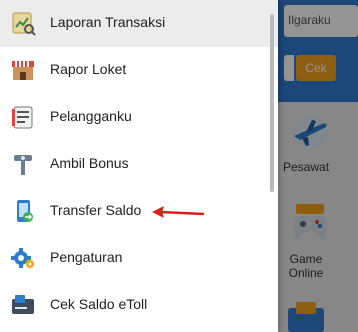 Image resolution: width=358 pixels, height=332 pixels. What do you see at coordinates (88, 69) in the screenshot?
I see `menu-label-rapor-loket: Rapor Loket` at bounding box center [88, 69].